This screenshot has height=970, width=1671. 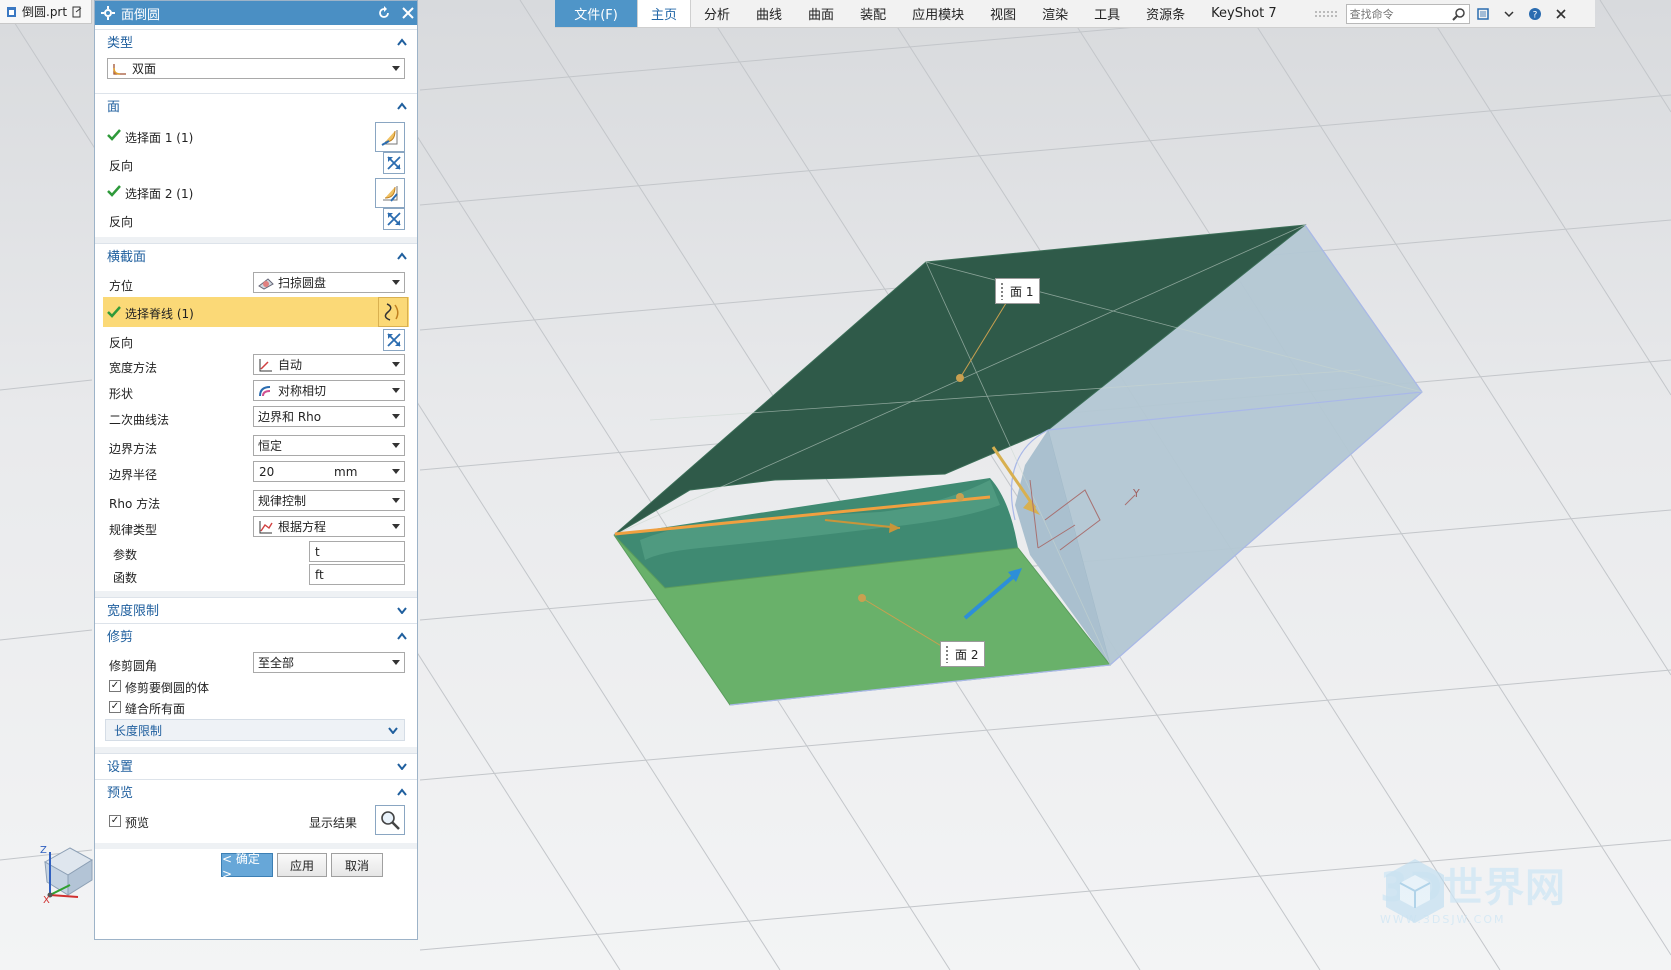 What do you see at coordinates (256, 13) in the screenshot?
I see `dialog-title-bar: 面倒圆` at bounding box center [256, 13].